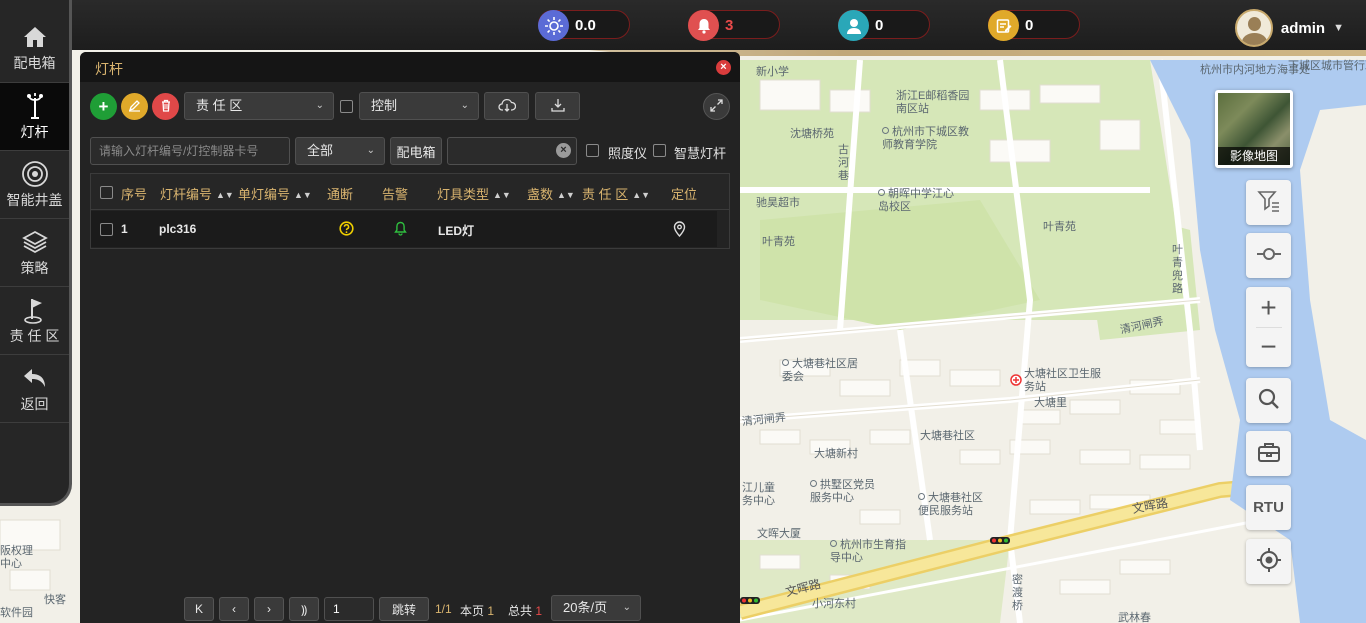 This screenshot has width=1366, height=623. I want to click on header-index: 序号, so click(134, 194).